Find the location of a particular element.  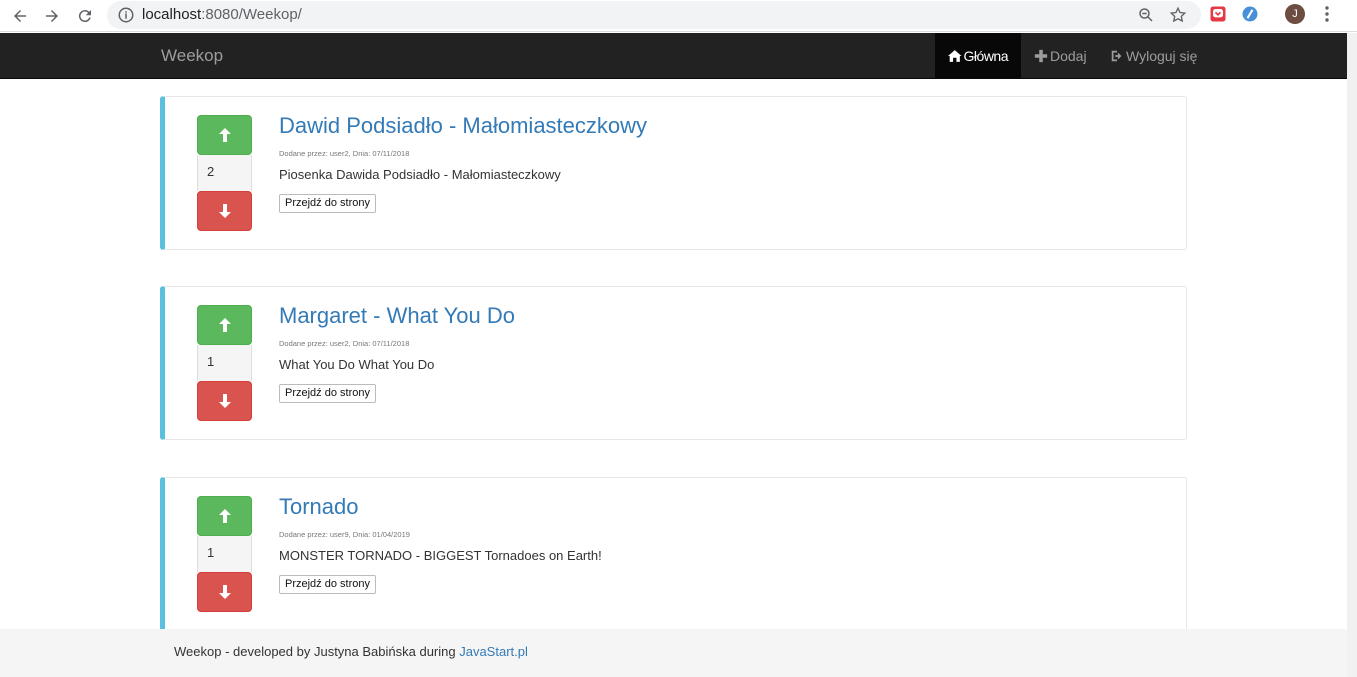

footer-javastart-link: JavaStart.pl is located at coordinates (493, 651).